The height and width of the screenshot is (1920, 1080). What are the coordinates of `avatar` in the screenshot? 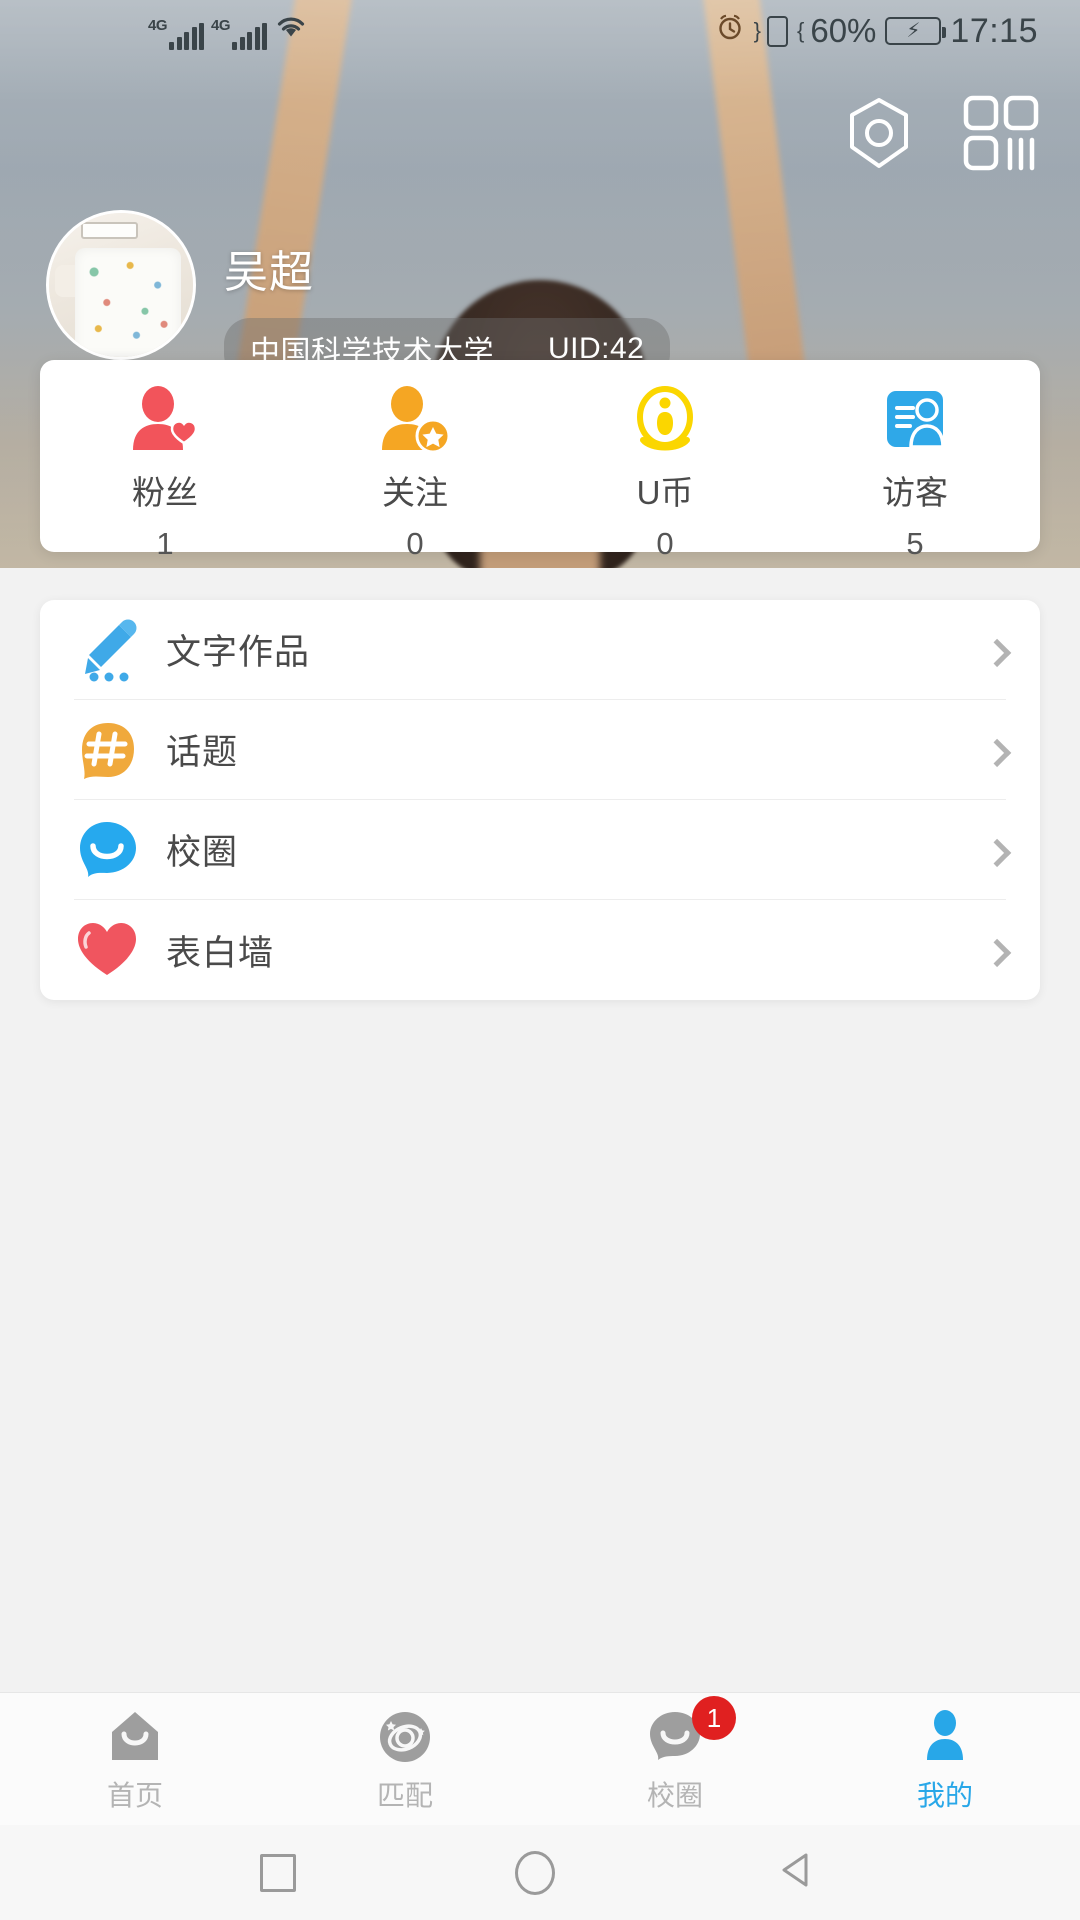 It's located at (121, 285).